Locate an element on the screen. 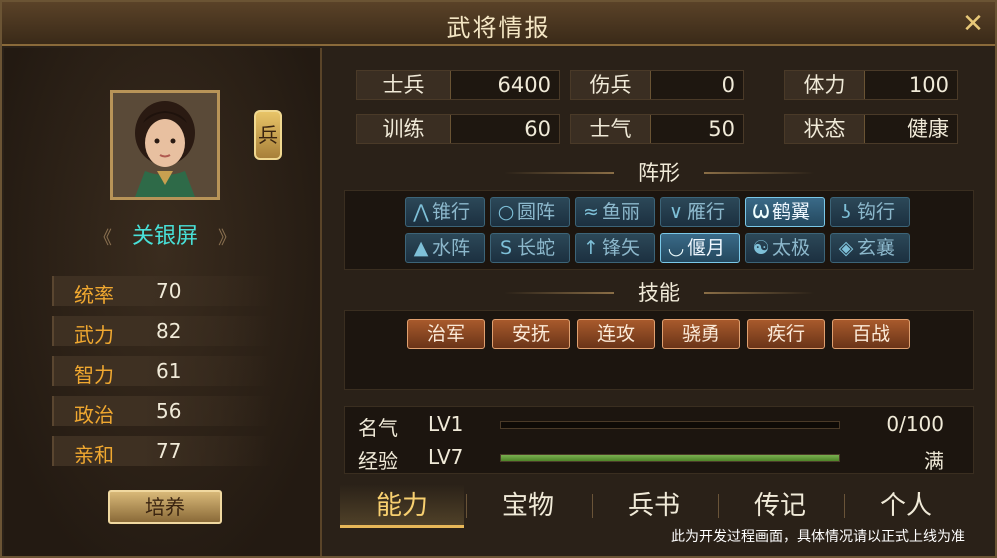  ornament-left-icon: 《 is located at coordinates (103, 238).